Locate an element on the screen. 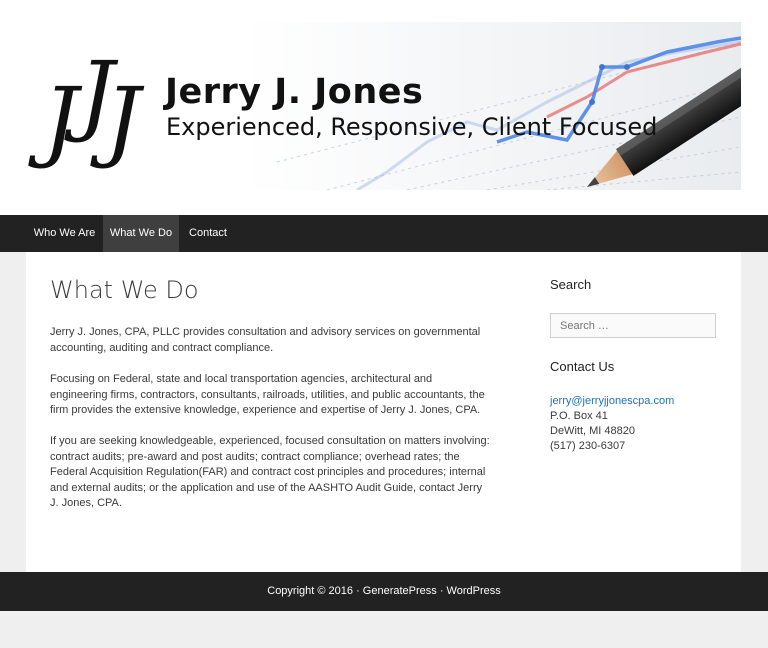 This screenshot has width=768, height=648. search-widget-title: Search is located at coordinates (571, 284).